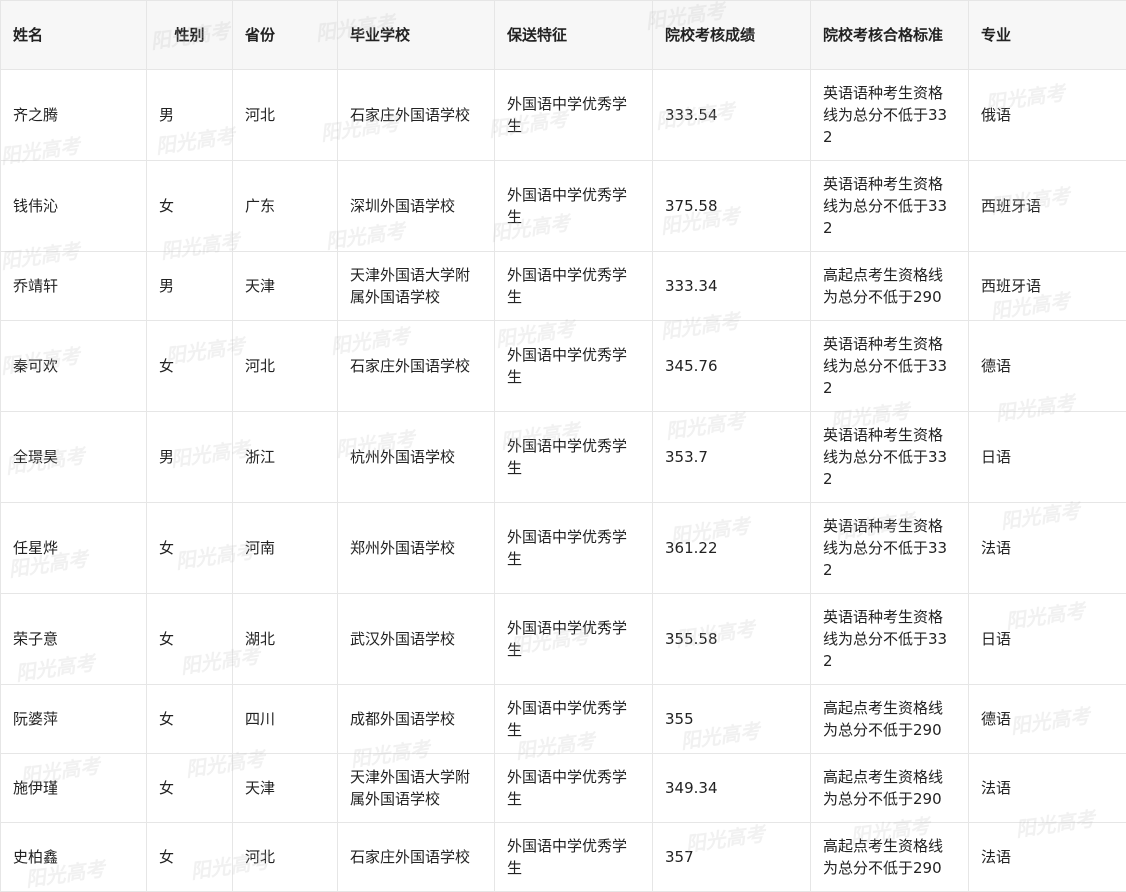  I want to click on col-header-school: 毕业学校, so click(416, 35).